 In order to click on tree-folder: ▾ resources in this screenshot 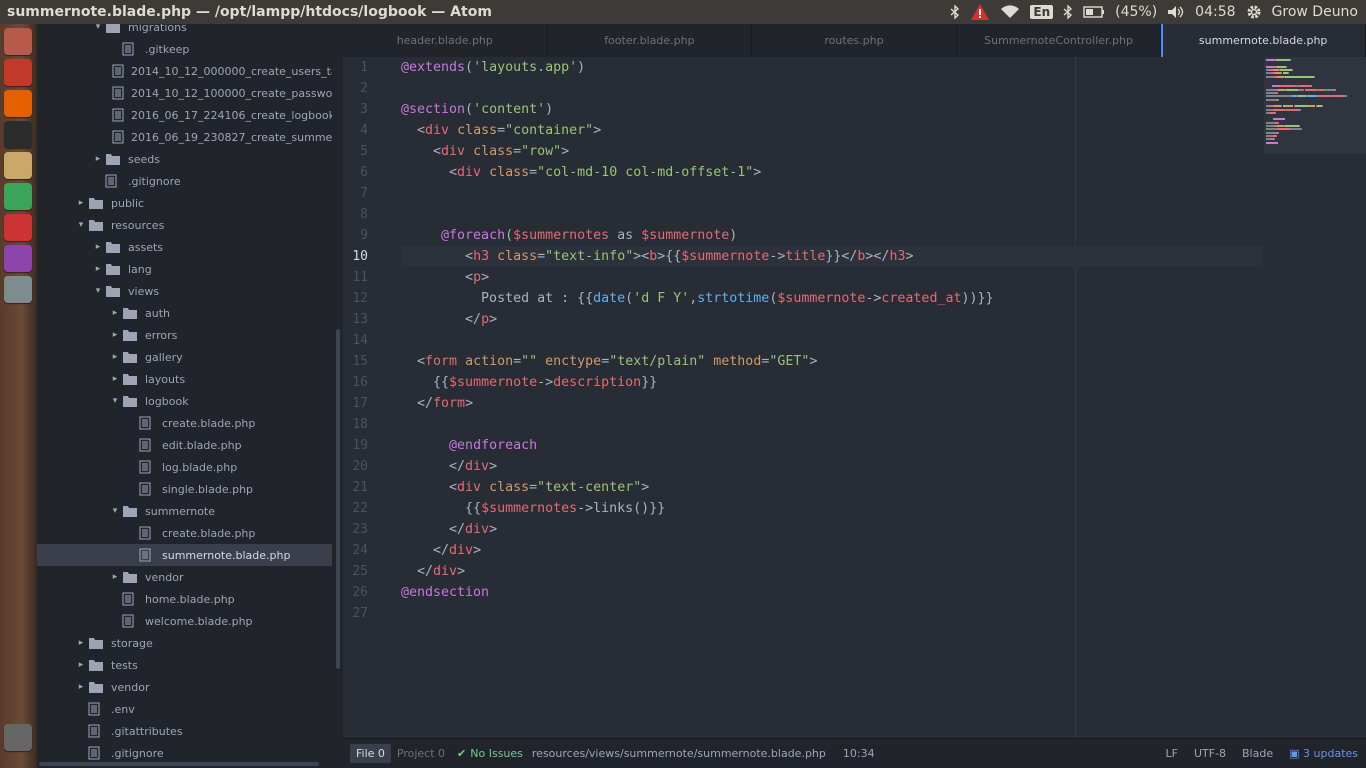, I will do `click(184, 225)`.